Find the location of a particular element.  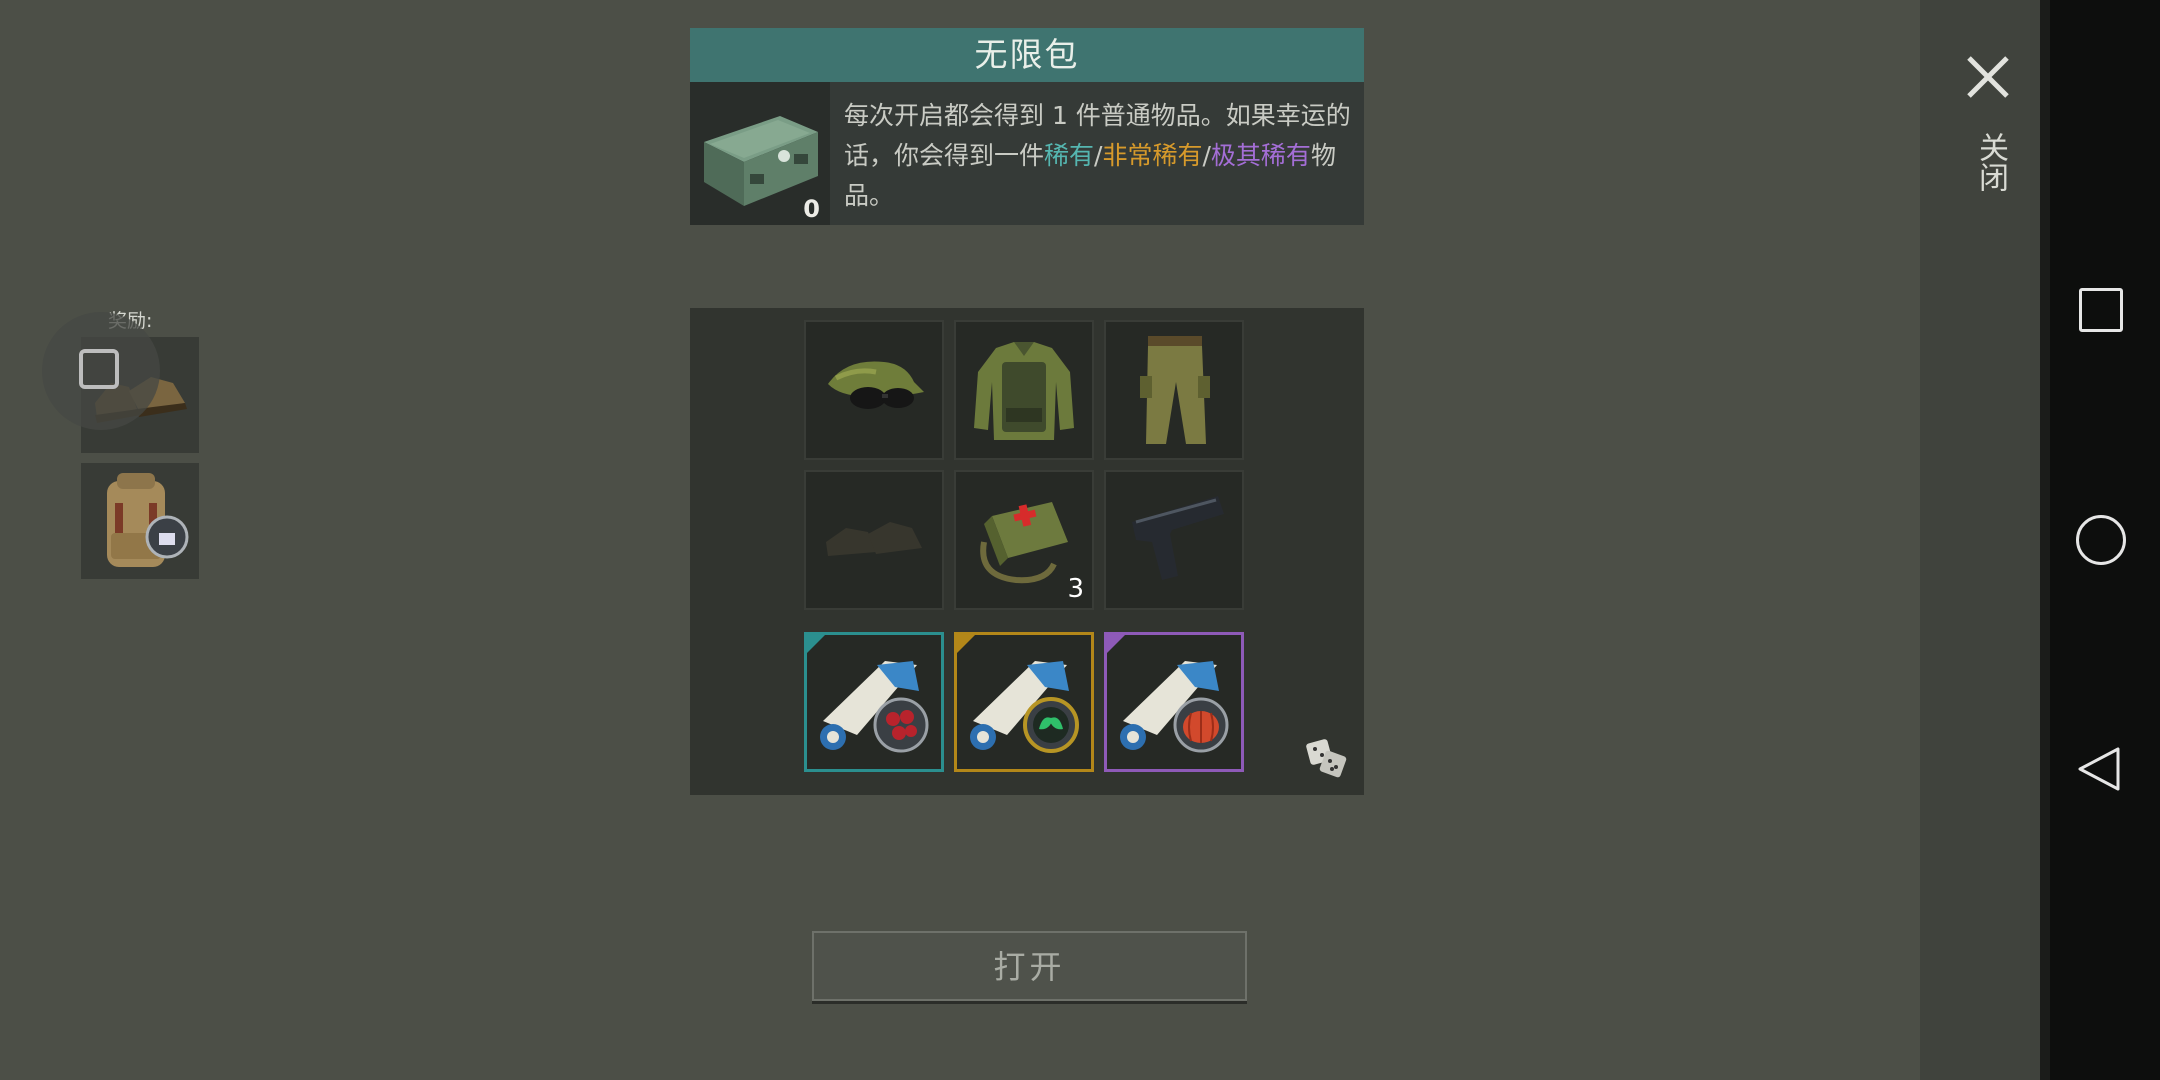

back-icon is located at coordinates (2100, 771).